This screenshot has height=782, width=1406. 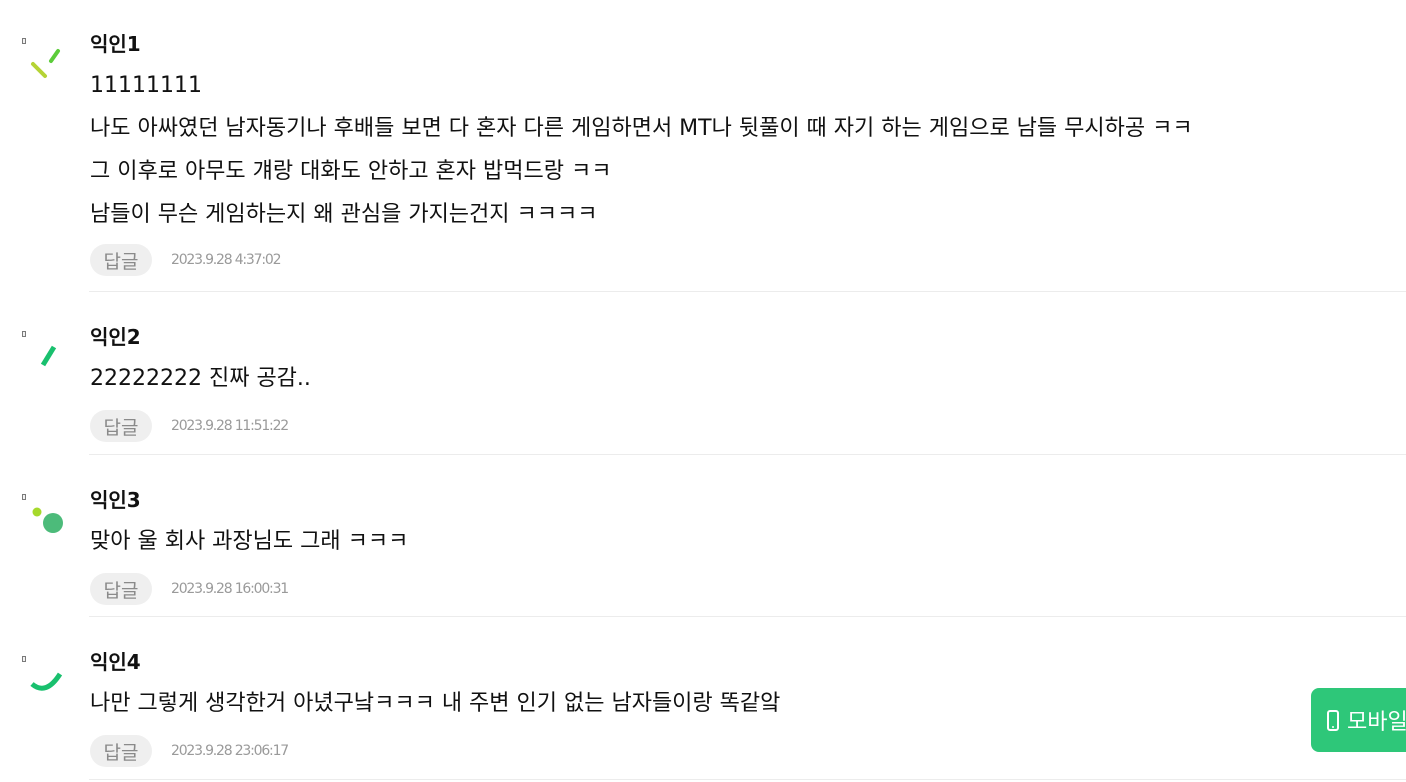 I want to click on comment-text-line: 남들이 무슨 게임하는지 왜 관심을 가지는건지 ㅋㅋㅋㅋ, so click(x=344, y=214).